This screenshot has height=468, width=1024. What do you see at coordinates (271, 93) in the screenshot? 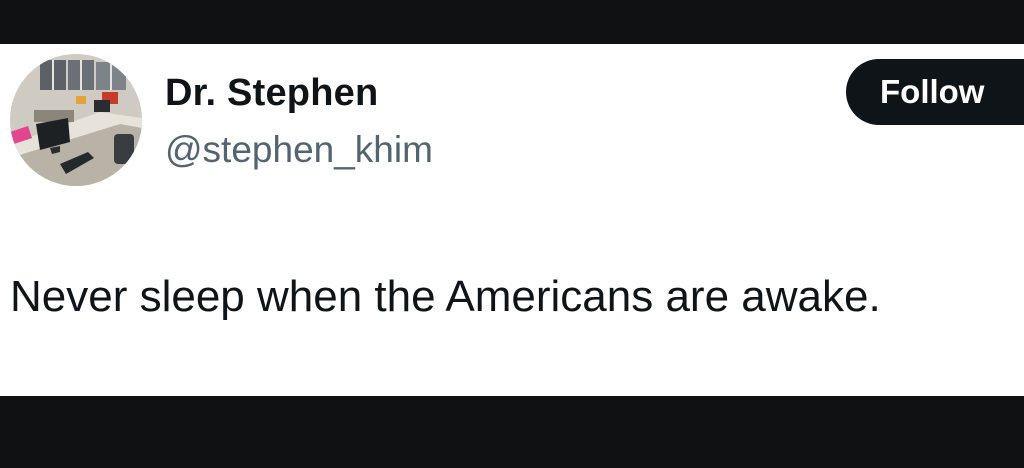
I see `author-display-name: Dr. Stephen` at bounding box center [271, 93].